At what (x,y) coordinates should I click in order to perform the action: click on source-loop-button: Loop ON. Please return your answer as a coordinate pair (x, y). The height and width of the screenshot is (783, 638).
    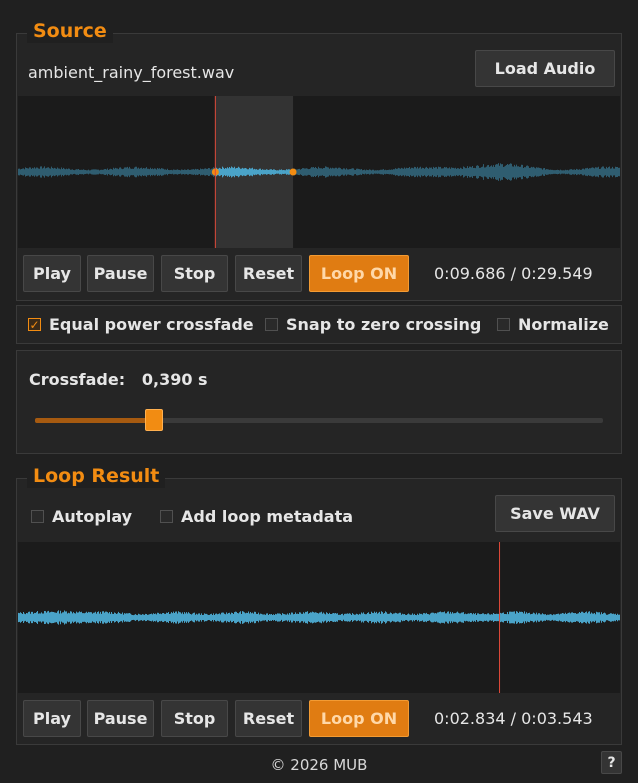
    Looking at the image, I should click on (359, 273).